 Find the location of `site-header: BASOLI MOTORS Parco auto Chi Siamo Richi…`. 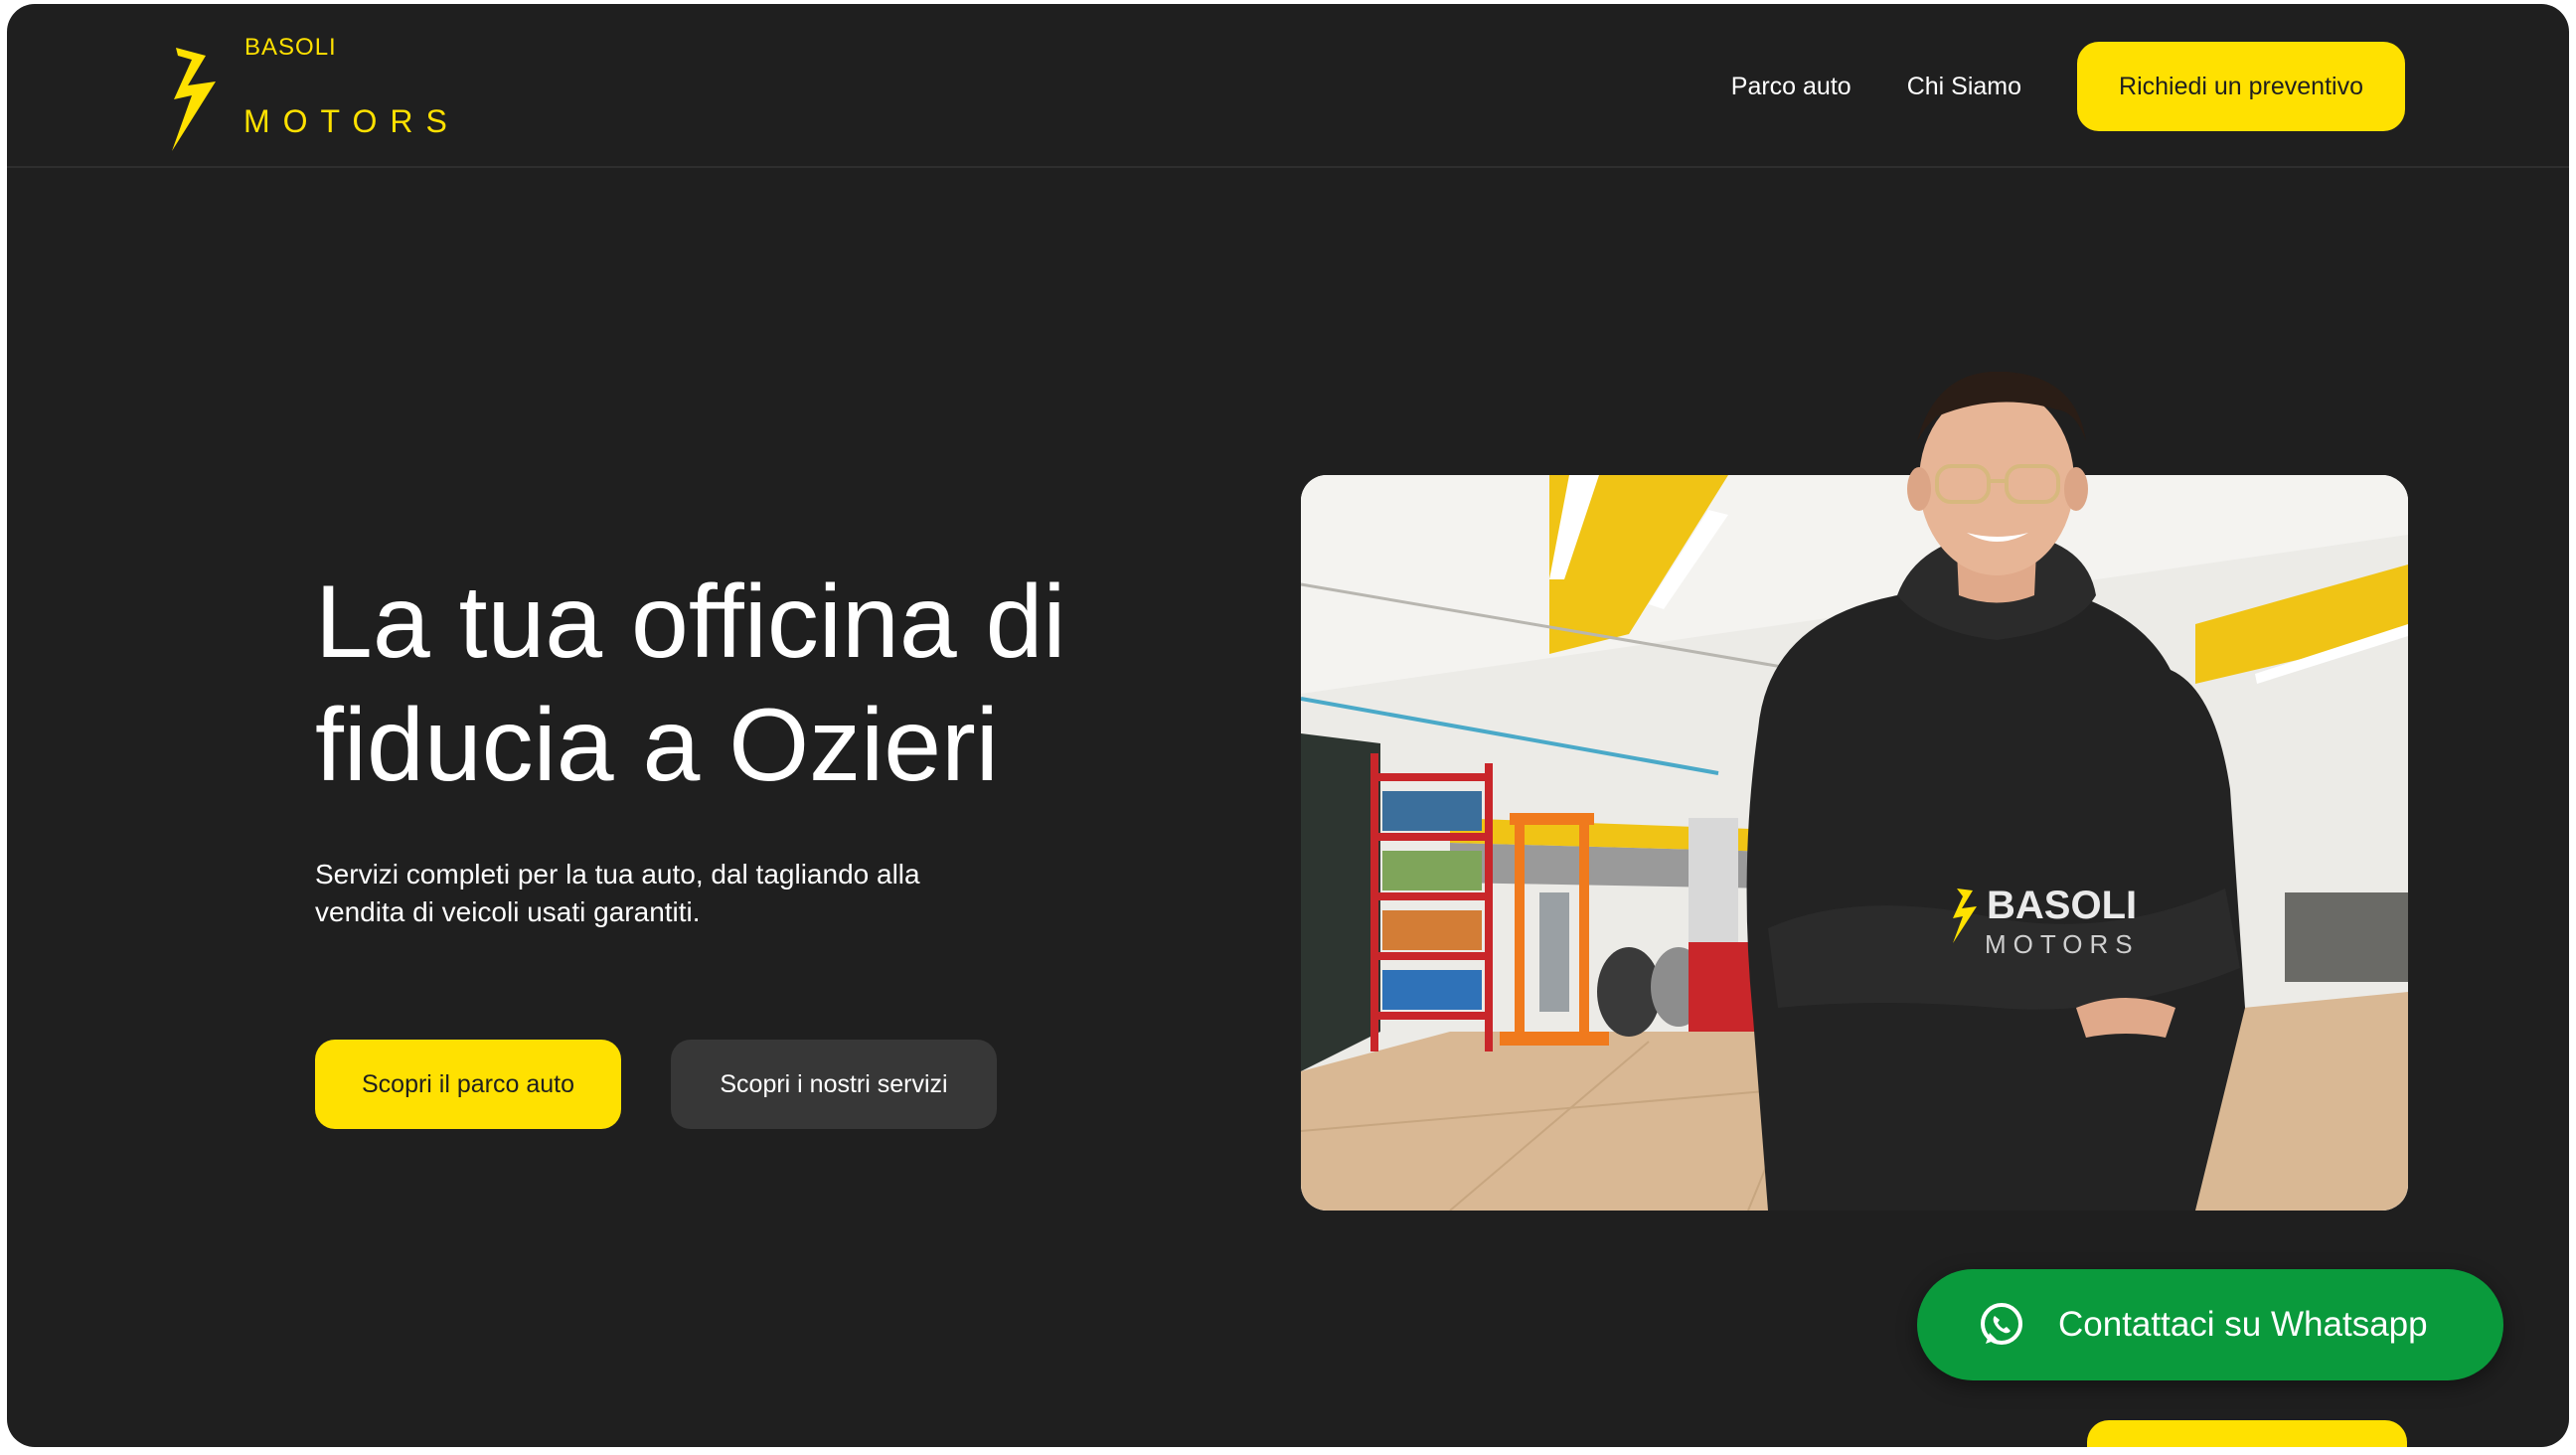

site-header: BASOLI MOTORS Parco auto Chi Siamo Richi… is located at coordinates (1288, 86).